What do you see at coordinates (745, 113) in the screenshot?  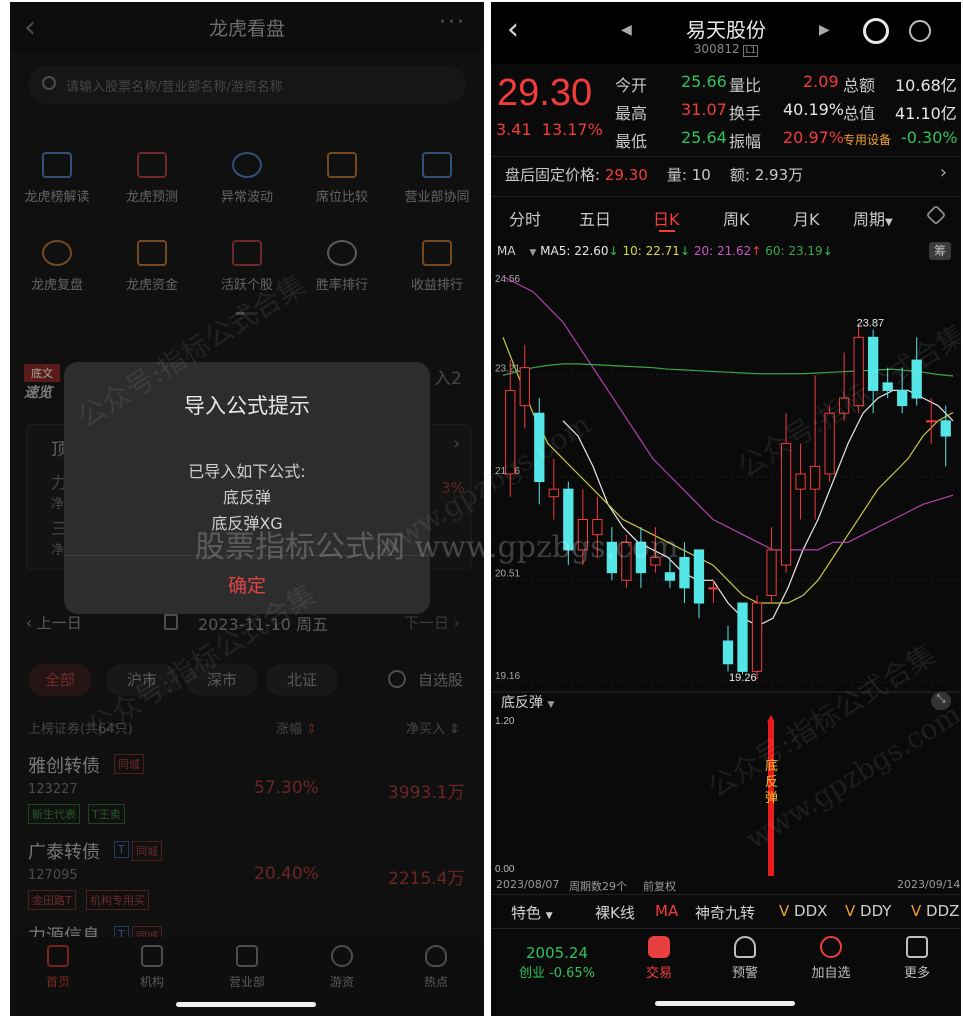 I see `quote-label: 换手` at bounding box center [745, 113].